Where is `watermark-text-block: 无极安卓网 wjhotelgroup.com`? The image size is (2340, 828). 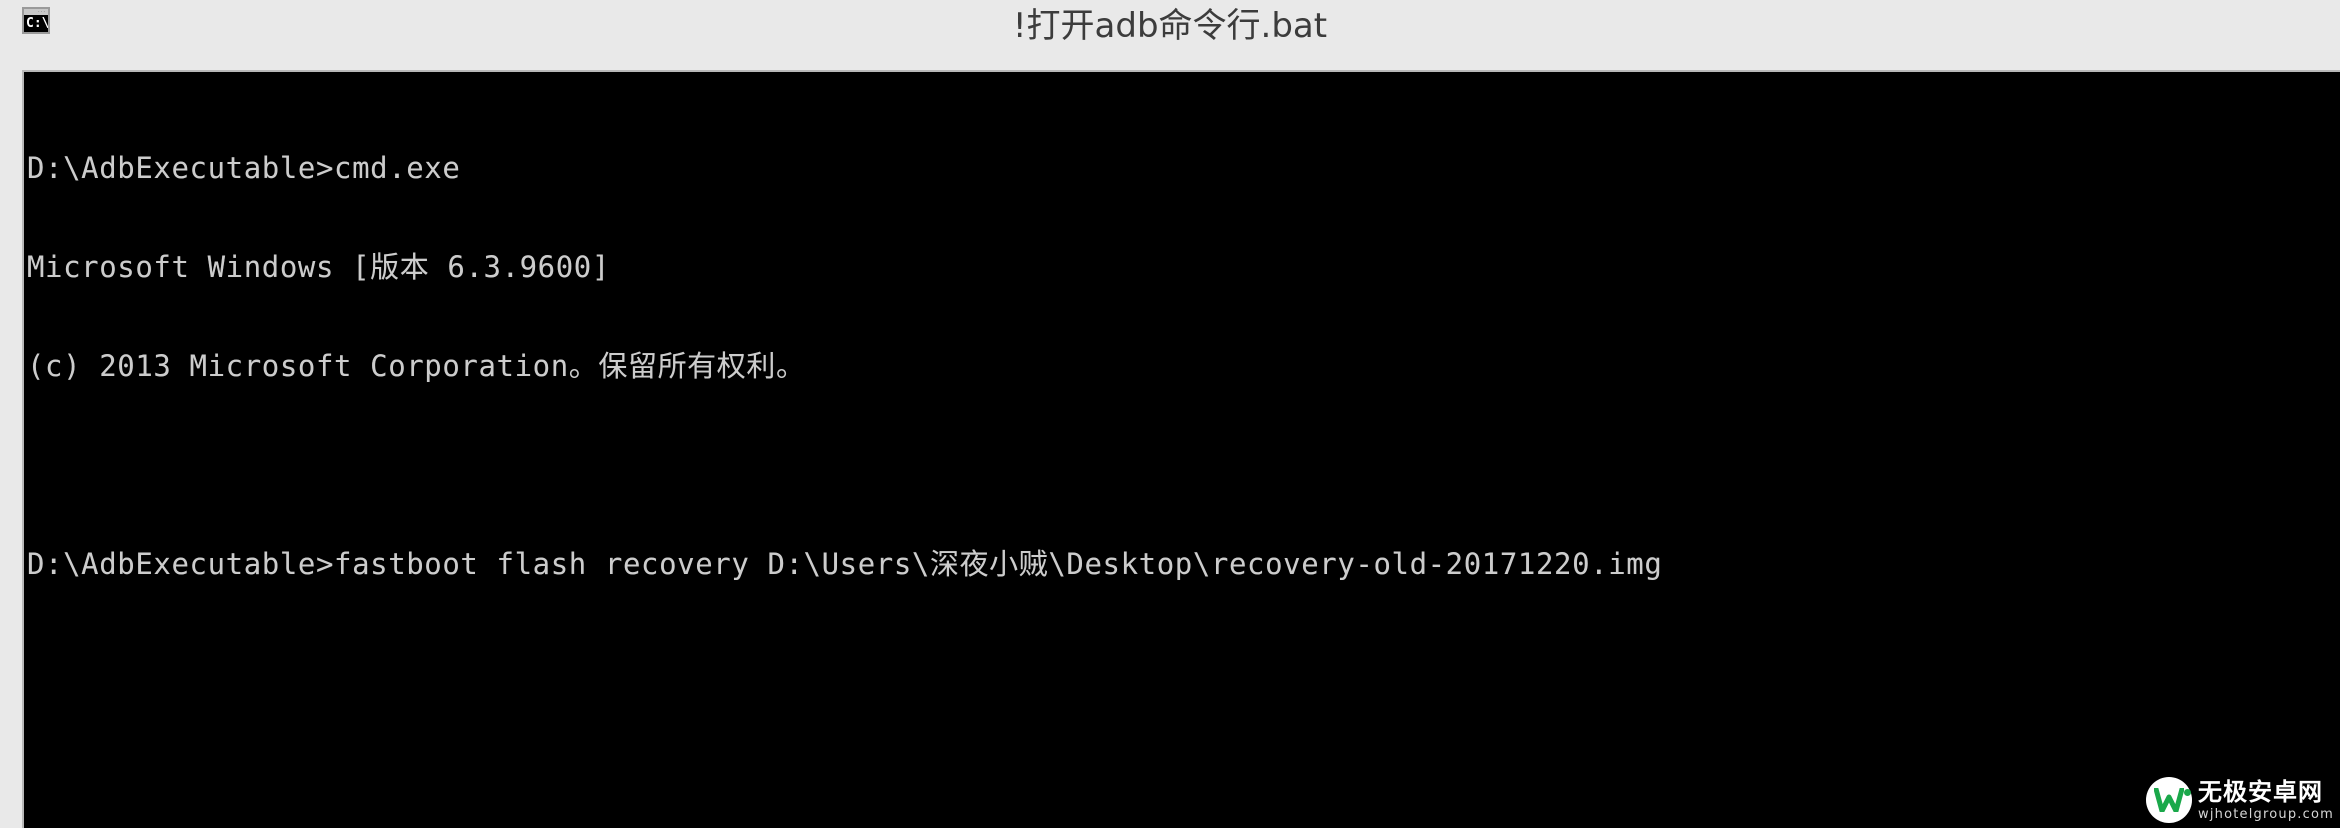
watermark-text-block: 无极安卓网 wjhotelgroup.com is located at coordinates (2266, 800).